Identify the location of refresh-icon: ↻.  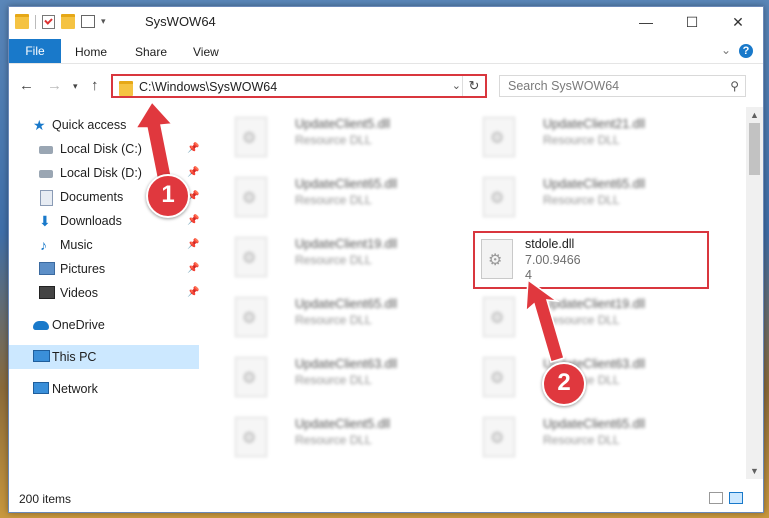
(473, 86).